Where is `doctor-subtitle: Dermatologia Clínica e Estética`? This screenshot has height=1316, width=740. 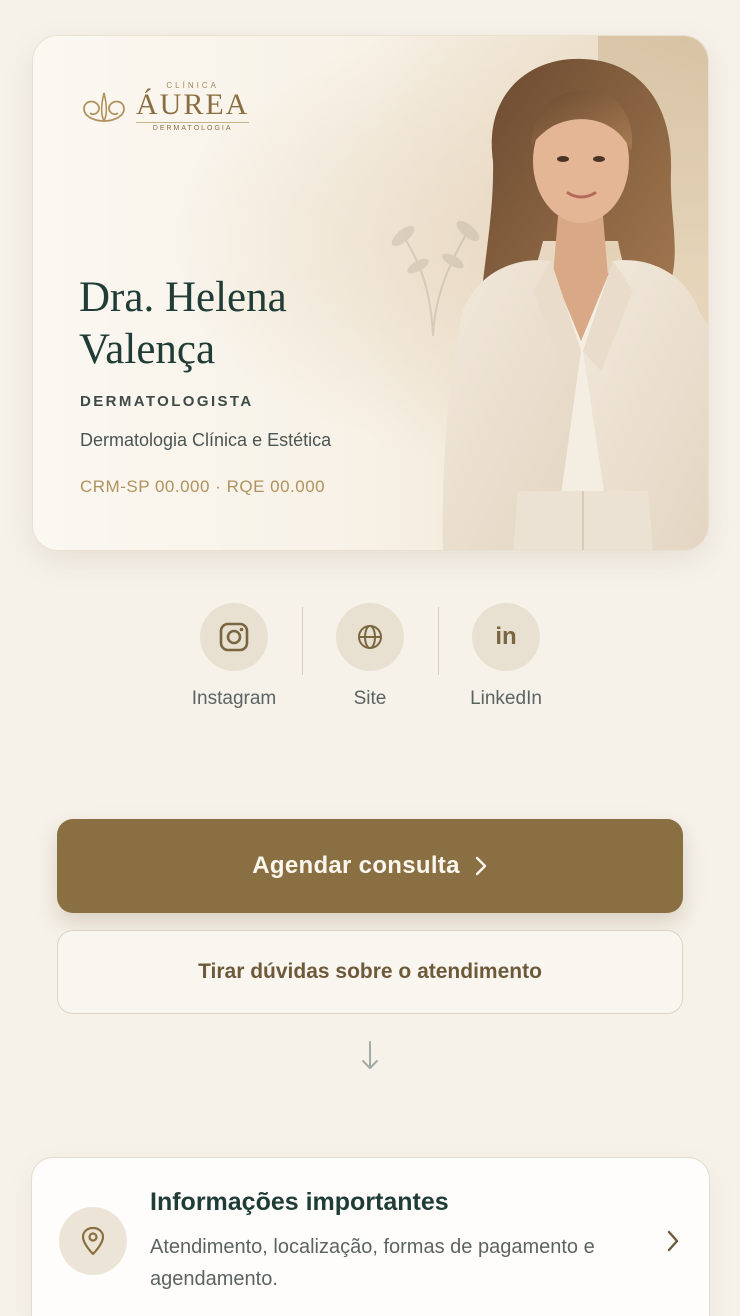
doctor-subtitle: Dermatologia Clínica e Estética is located at coordinates (206, 440).